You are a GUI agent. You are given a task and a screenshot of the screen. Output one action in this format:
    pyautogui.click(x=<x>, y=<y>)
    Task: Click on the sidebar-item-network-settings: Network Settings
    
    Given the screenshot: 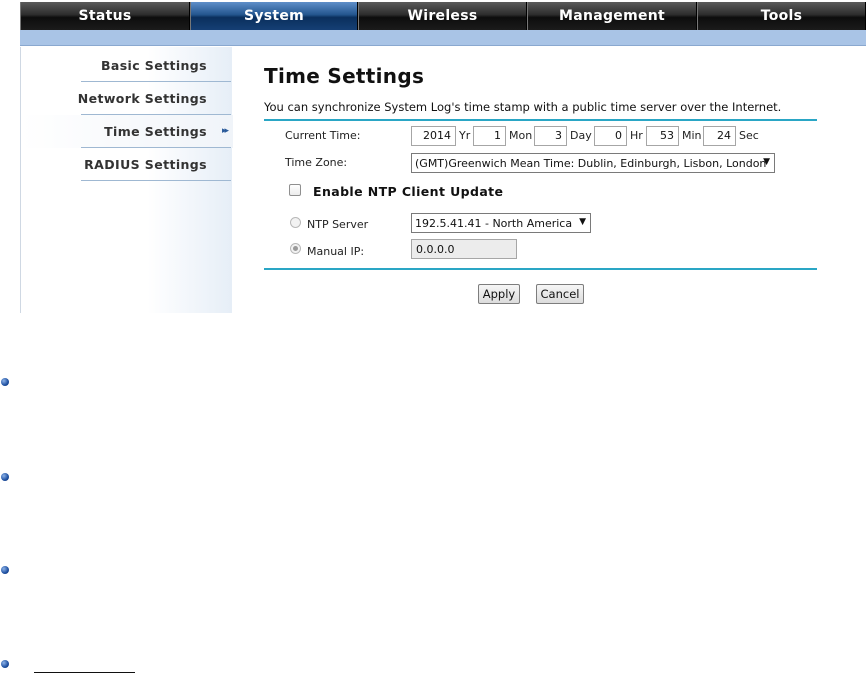 What is the action you would take?
    pyautogui.click(x=127, y=98)
    